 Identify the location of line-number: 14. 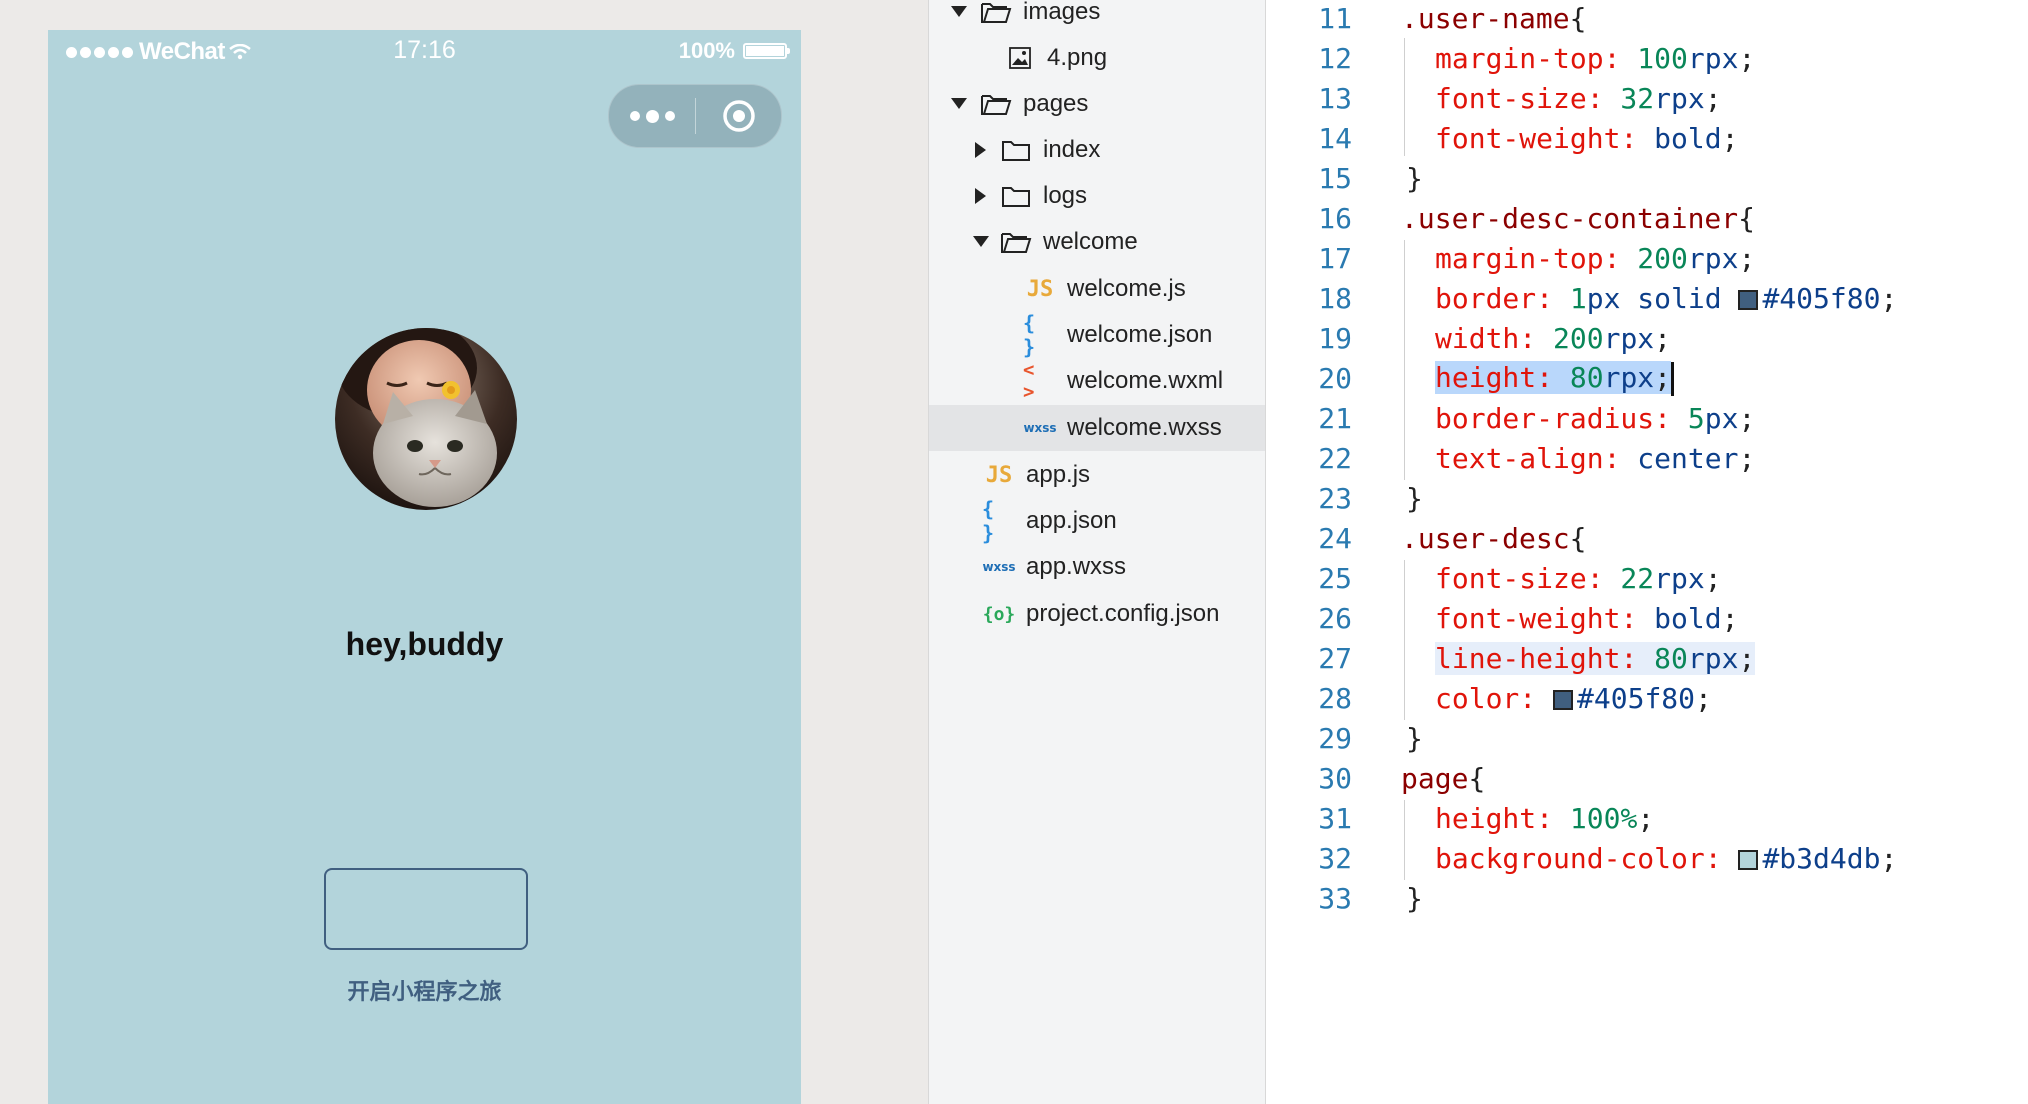
(1335, 138).